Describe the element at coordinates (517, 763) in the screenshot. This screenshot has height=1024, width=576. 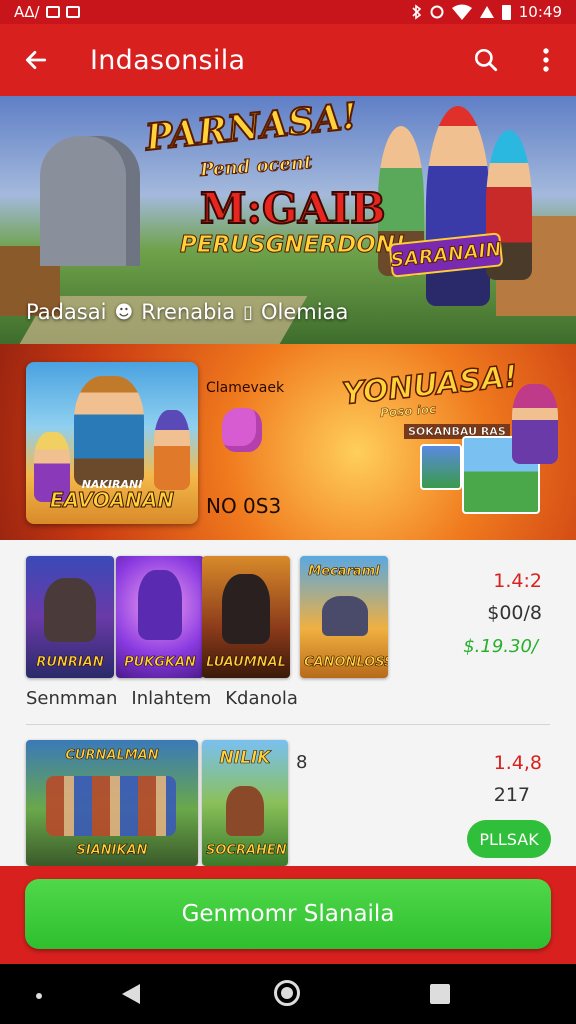
I see `row2-rating: 1.4,8` at that location.